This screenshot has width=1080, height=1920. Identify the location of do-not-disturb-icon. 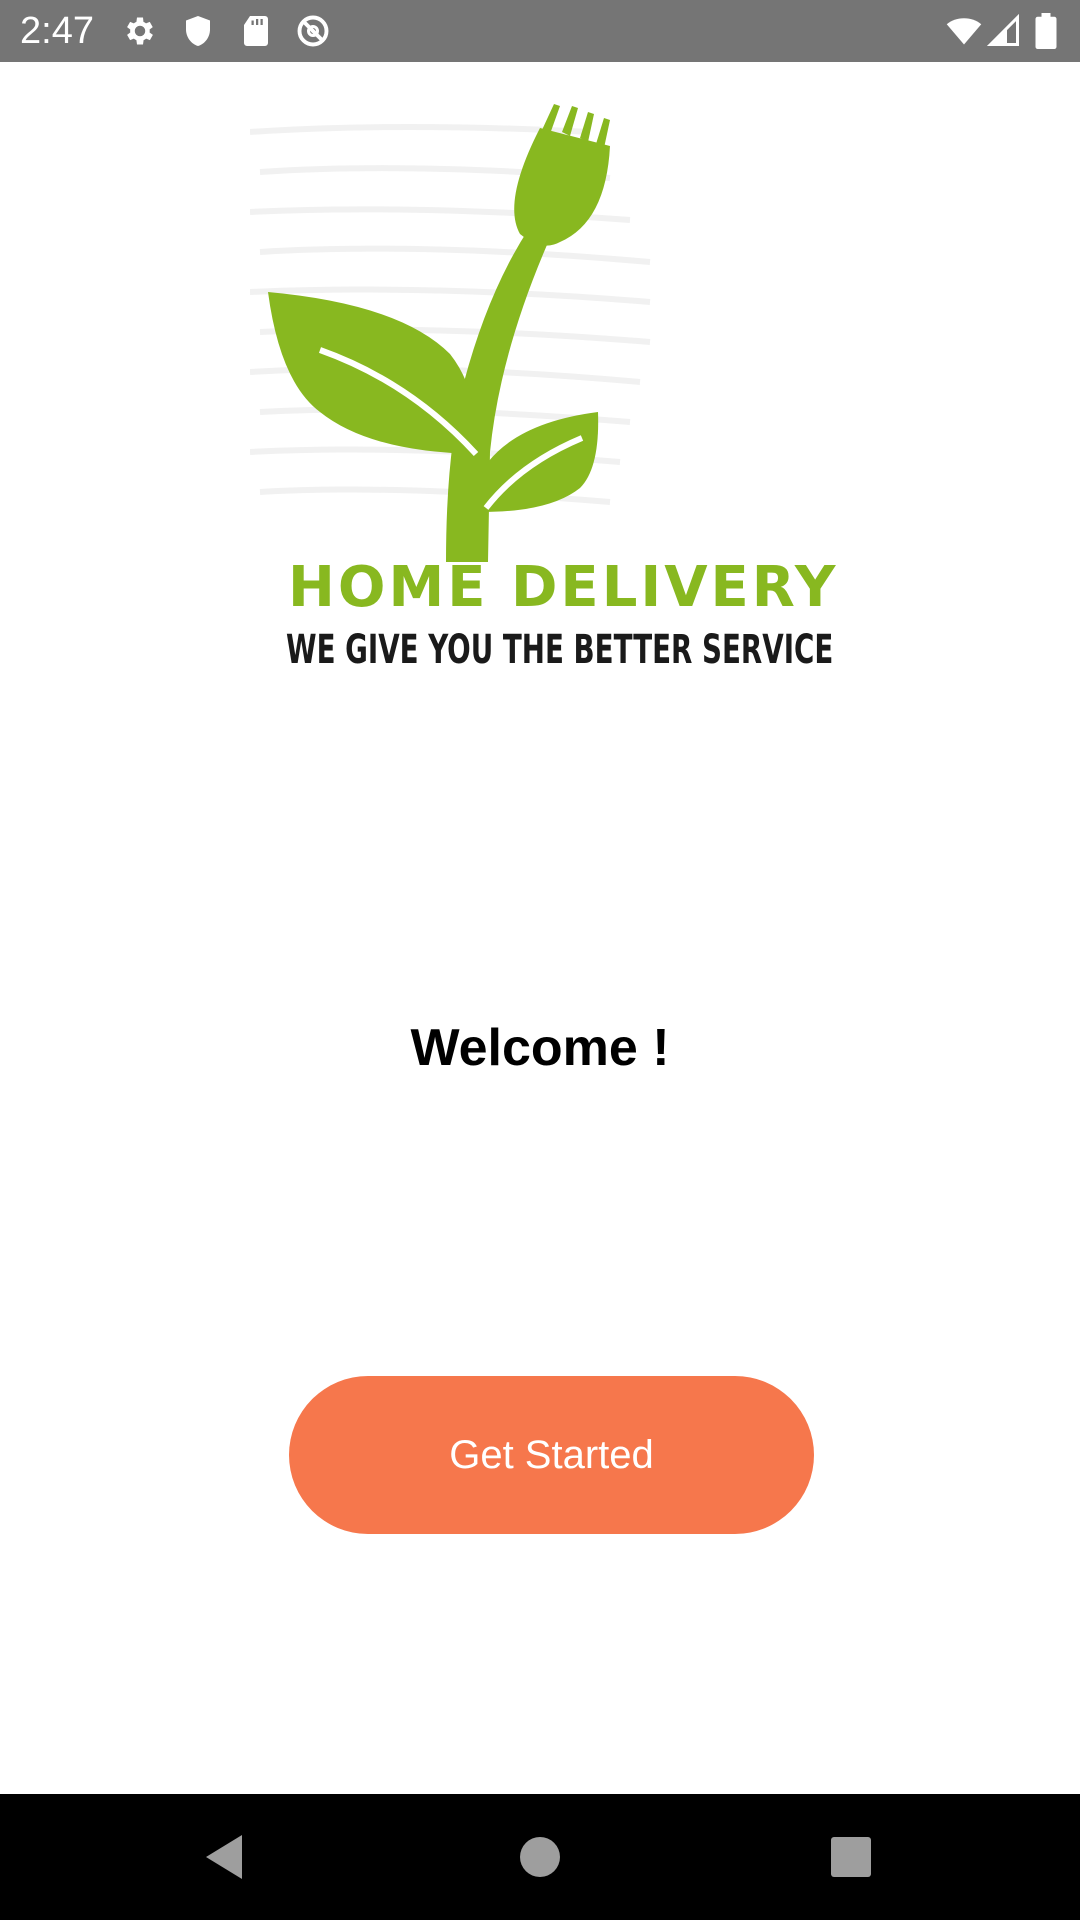
(313, 31).